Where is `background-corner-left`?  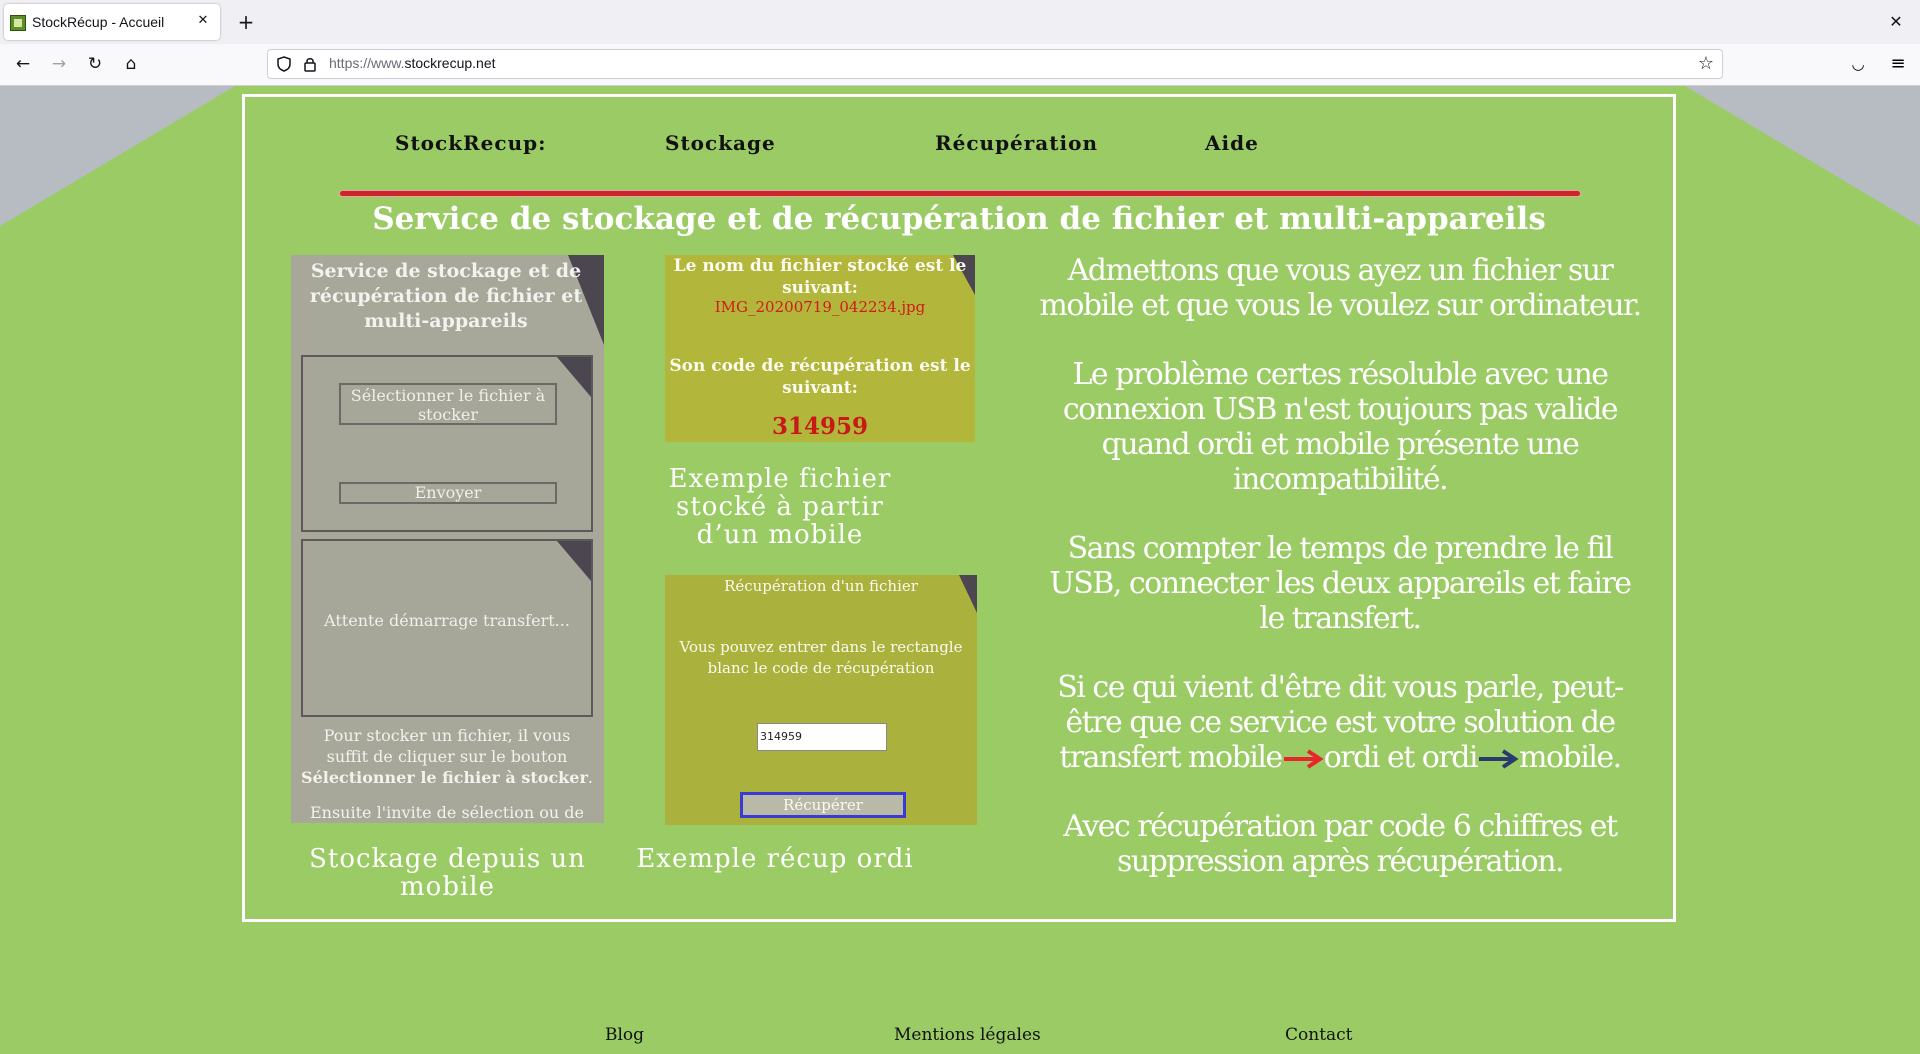 background-corner-left is located at coordinates (117, 156).